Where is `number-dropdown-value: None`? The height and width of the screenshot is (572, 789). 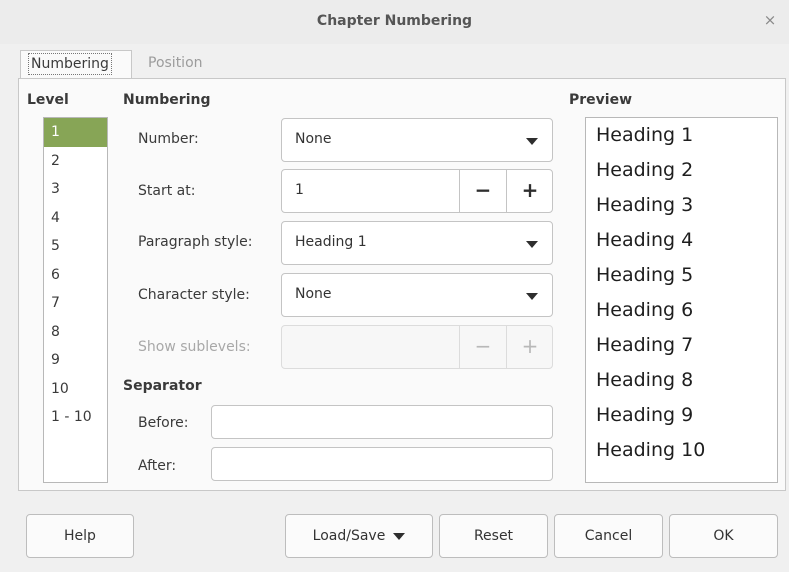
number-dropdown-value: None is located at coordinates (313, 139).